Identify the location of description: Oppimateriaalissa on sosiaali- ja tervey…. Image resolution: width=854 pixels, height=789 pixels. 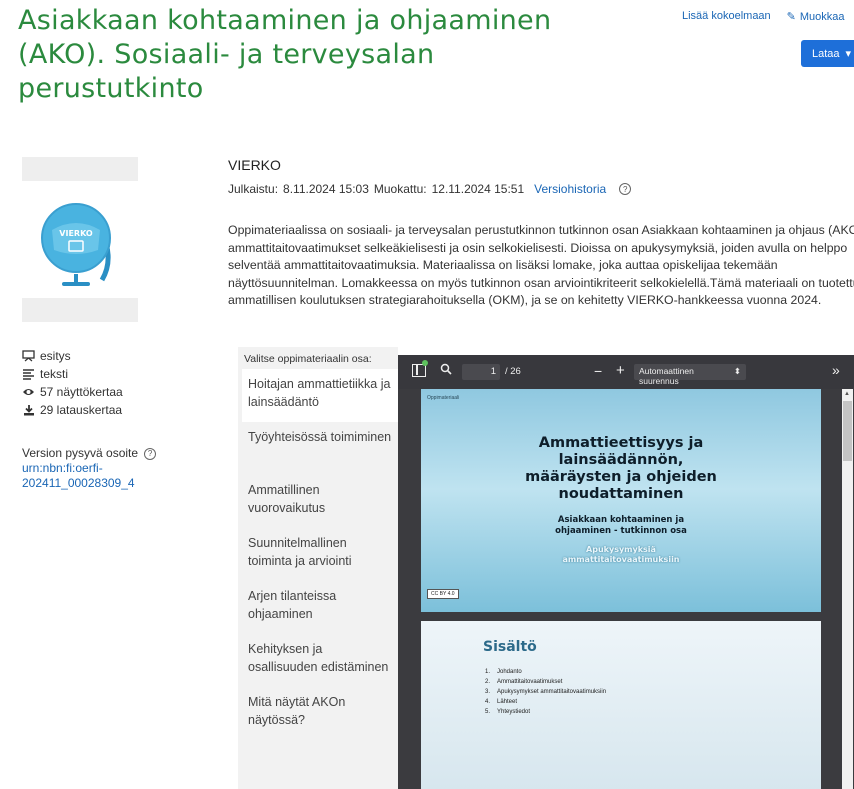
(541, 265).